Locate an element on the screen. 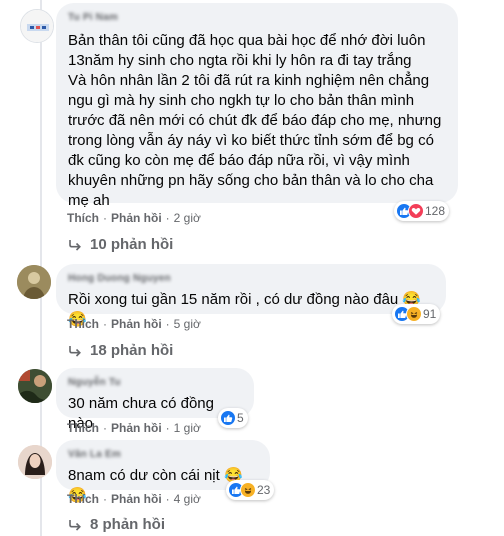 The height and width of the screenshot is (536, 504). replies-count-label: 18 phản hồi is located at coordinates (132, 350).